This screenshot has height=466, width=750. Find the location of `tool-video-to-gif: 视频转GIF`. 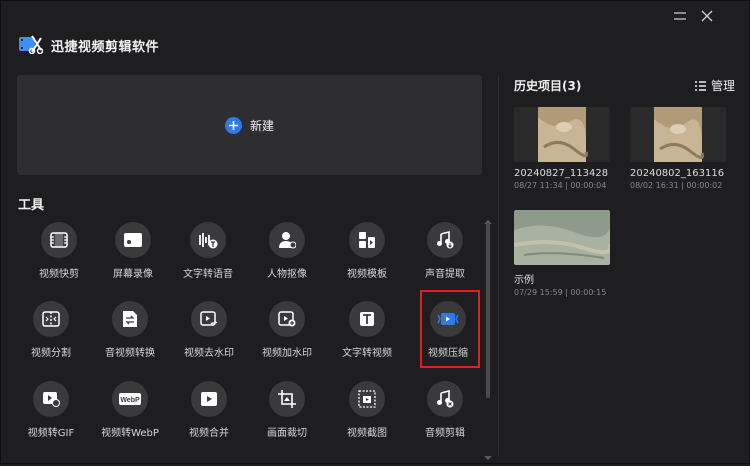

tool-video-to-gif: 视频转GIF is located at coordinates (51, 416).